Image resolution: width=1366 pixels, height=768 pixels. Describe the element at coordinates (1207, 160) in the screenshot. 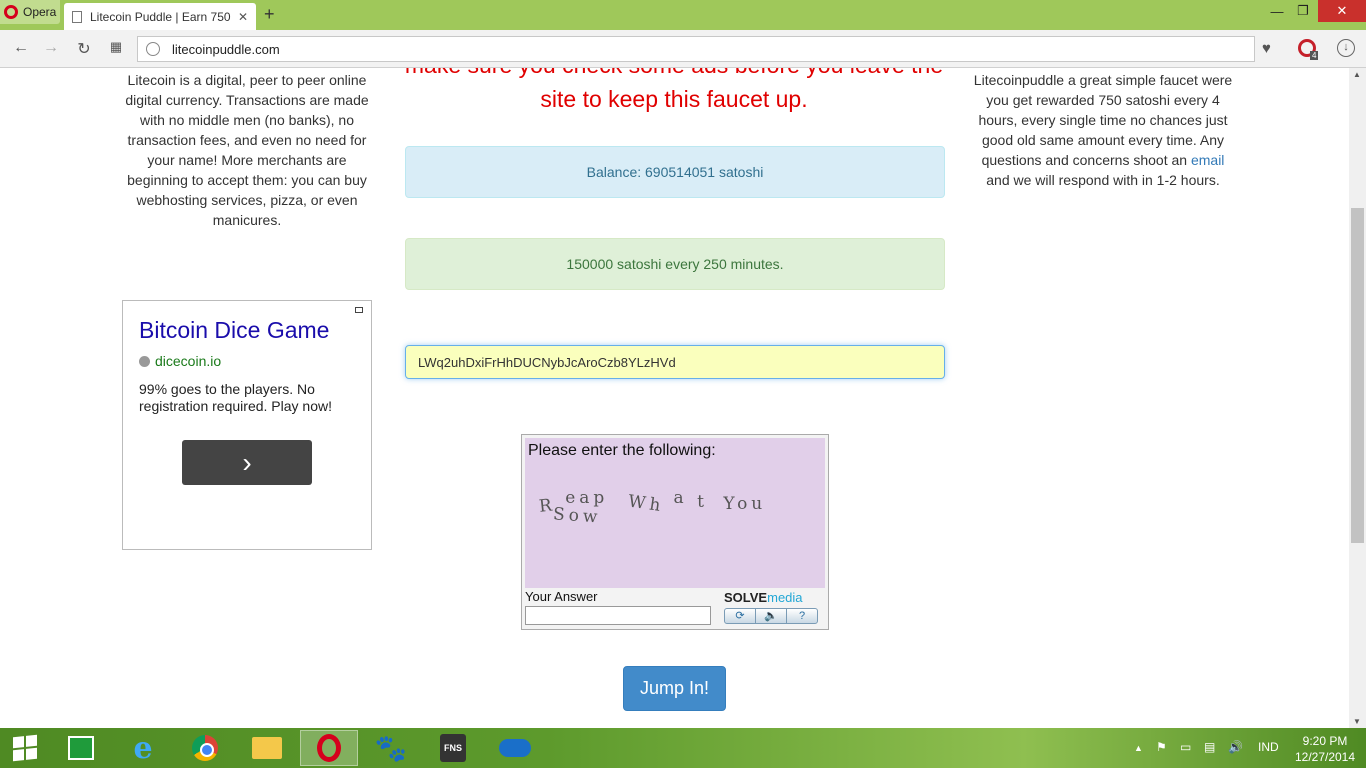

I see `email-link: email` at that location.